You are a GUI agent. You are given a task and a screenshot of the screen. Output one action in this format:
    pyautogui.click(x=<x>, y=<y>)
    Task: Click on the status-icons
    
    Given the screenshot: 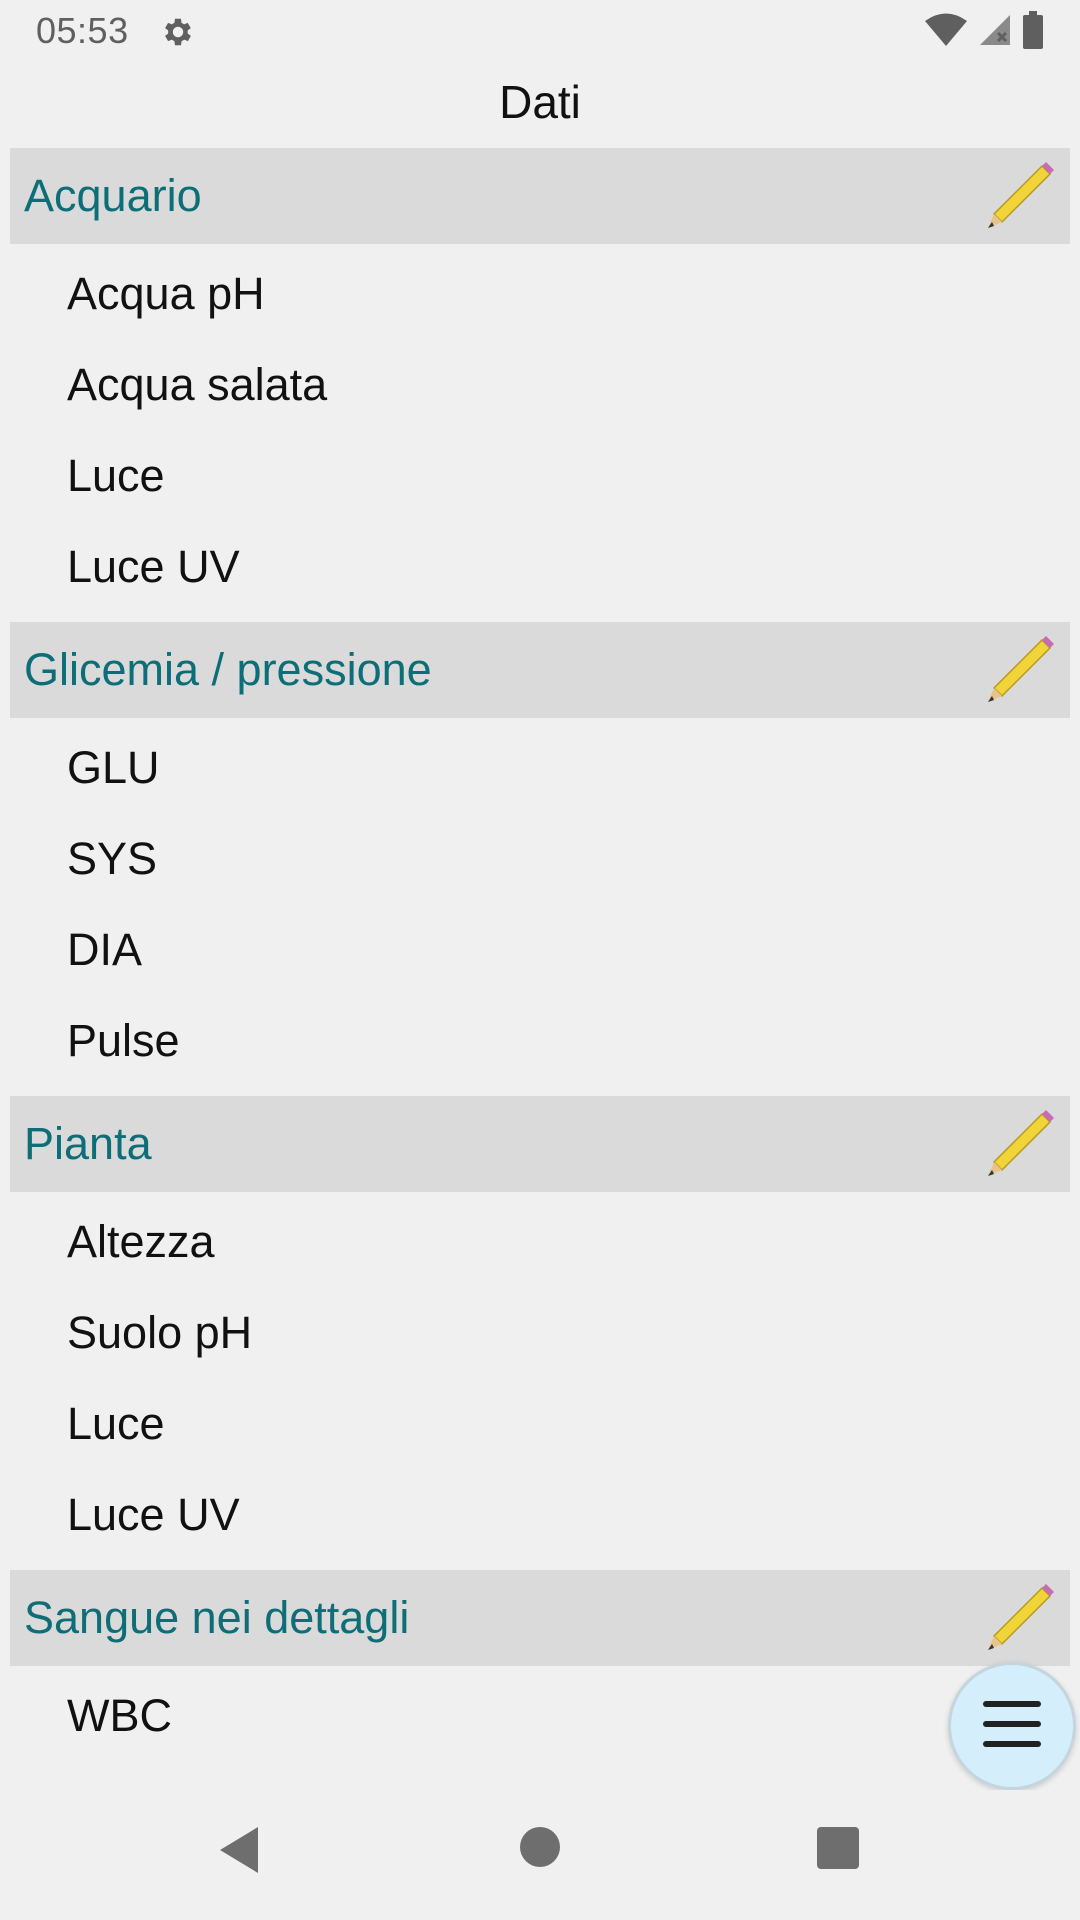 What is the action you would take?
    pyautogui.click(x=984, y=32)
    